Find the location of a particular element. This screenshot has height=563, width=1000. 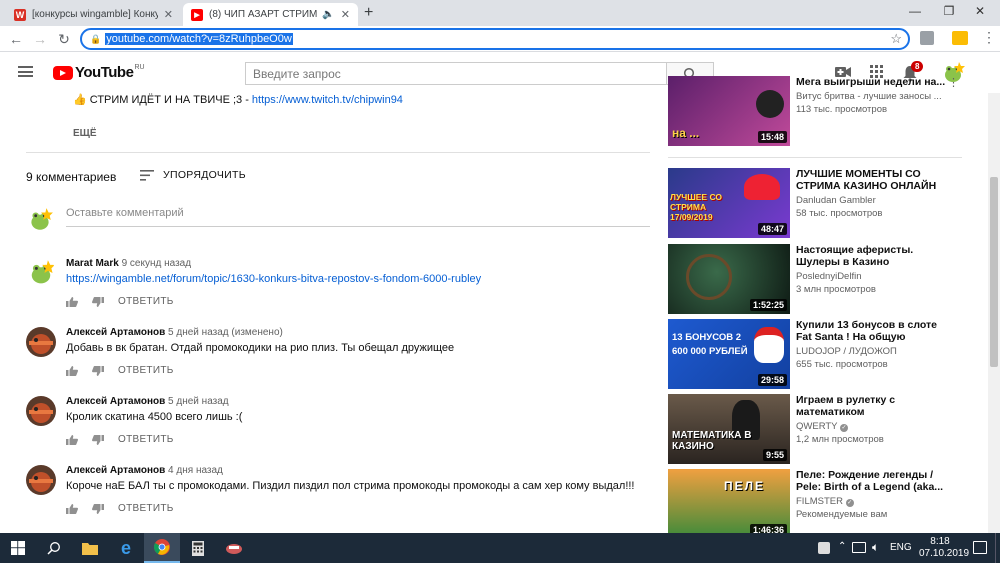

hamburger-menu-icon is located at coordinates (25, 71).